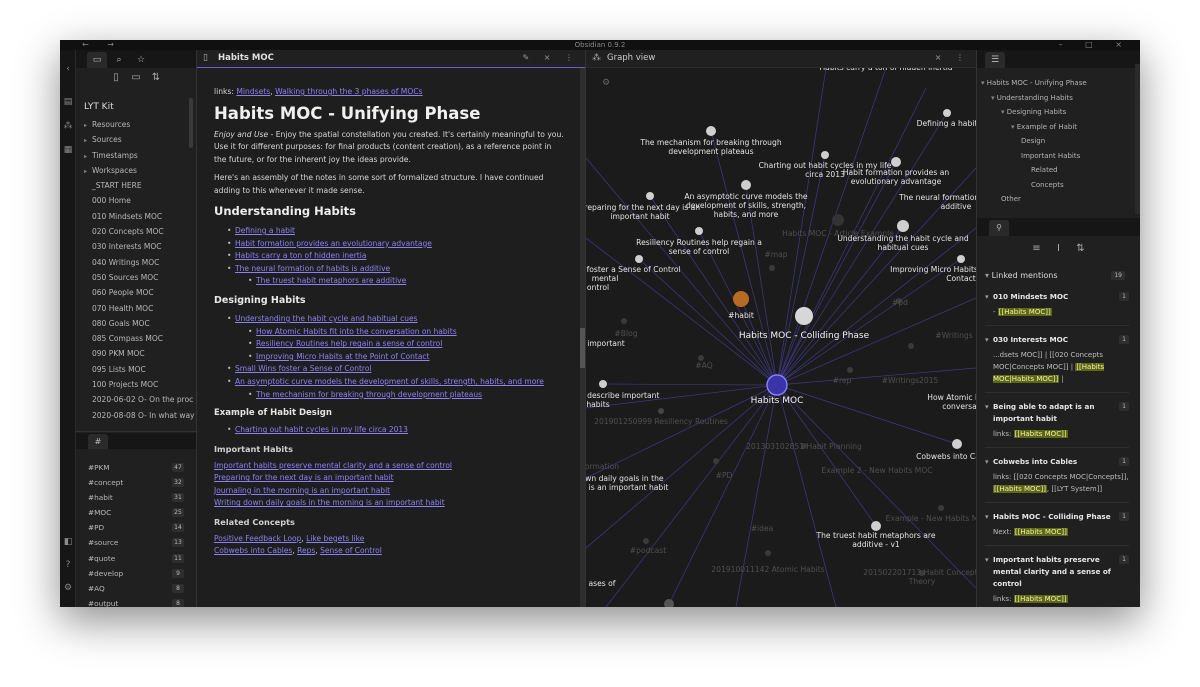 This screenshot has width=1200, height=687. What do you see at coordinates (931, 518) in the screenshot?
I see `graph-node-label: Example - New Habits M` at bounding box center [931, 518].